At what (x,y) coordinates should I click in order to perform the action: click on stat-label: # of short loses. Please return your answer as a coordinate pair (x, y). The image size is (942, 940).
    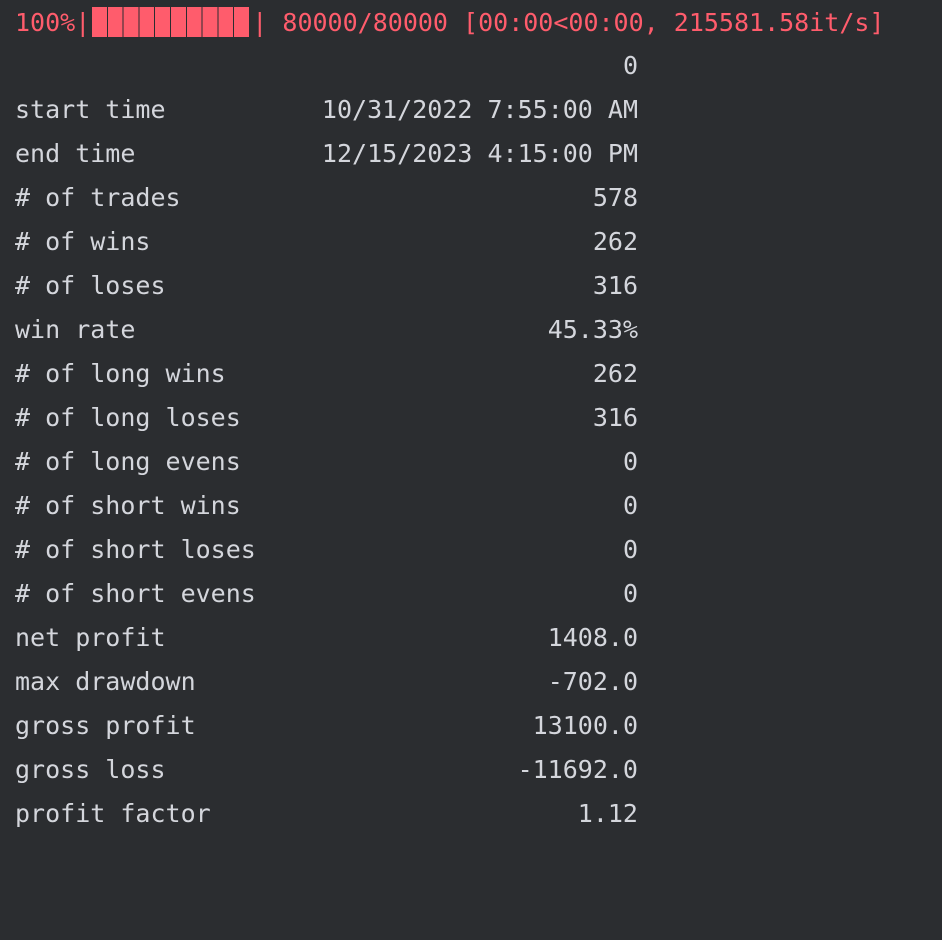
    Looking at the image, I should click on (135, 549).